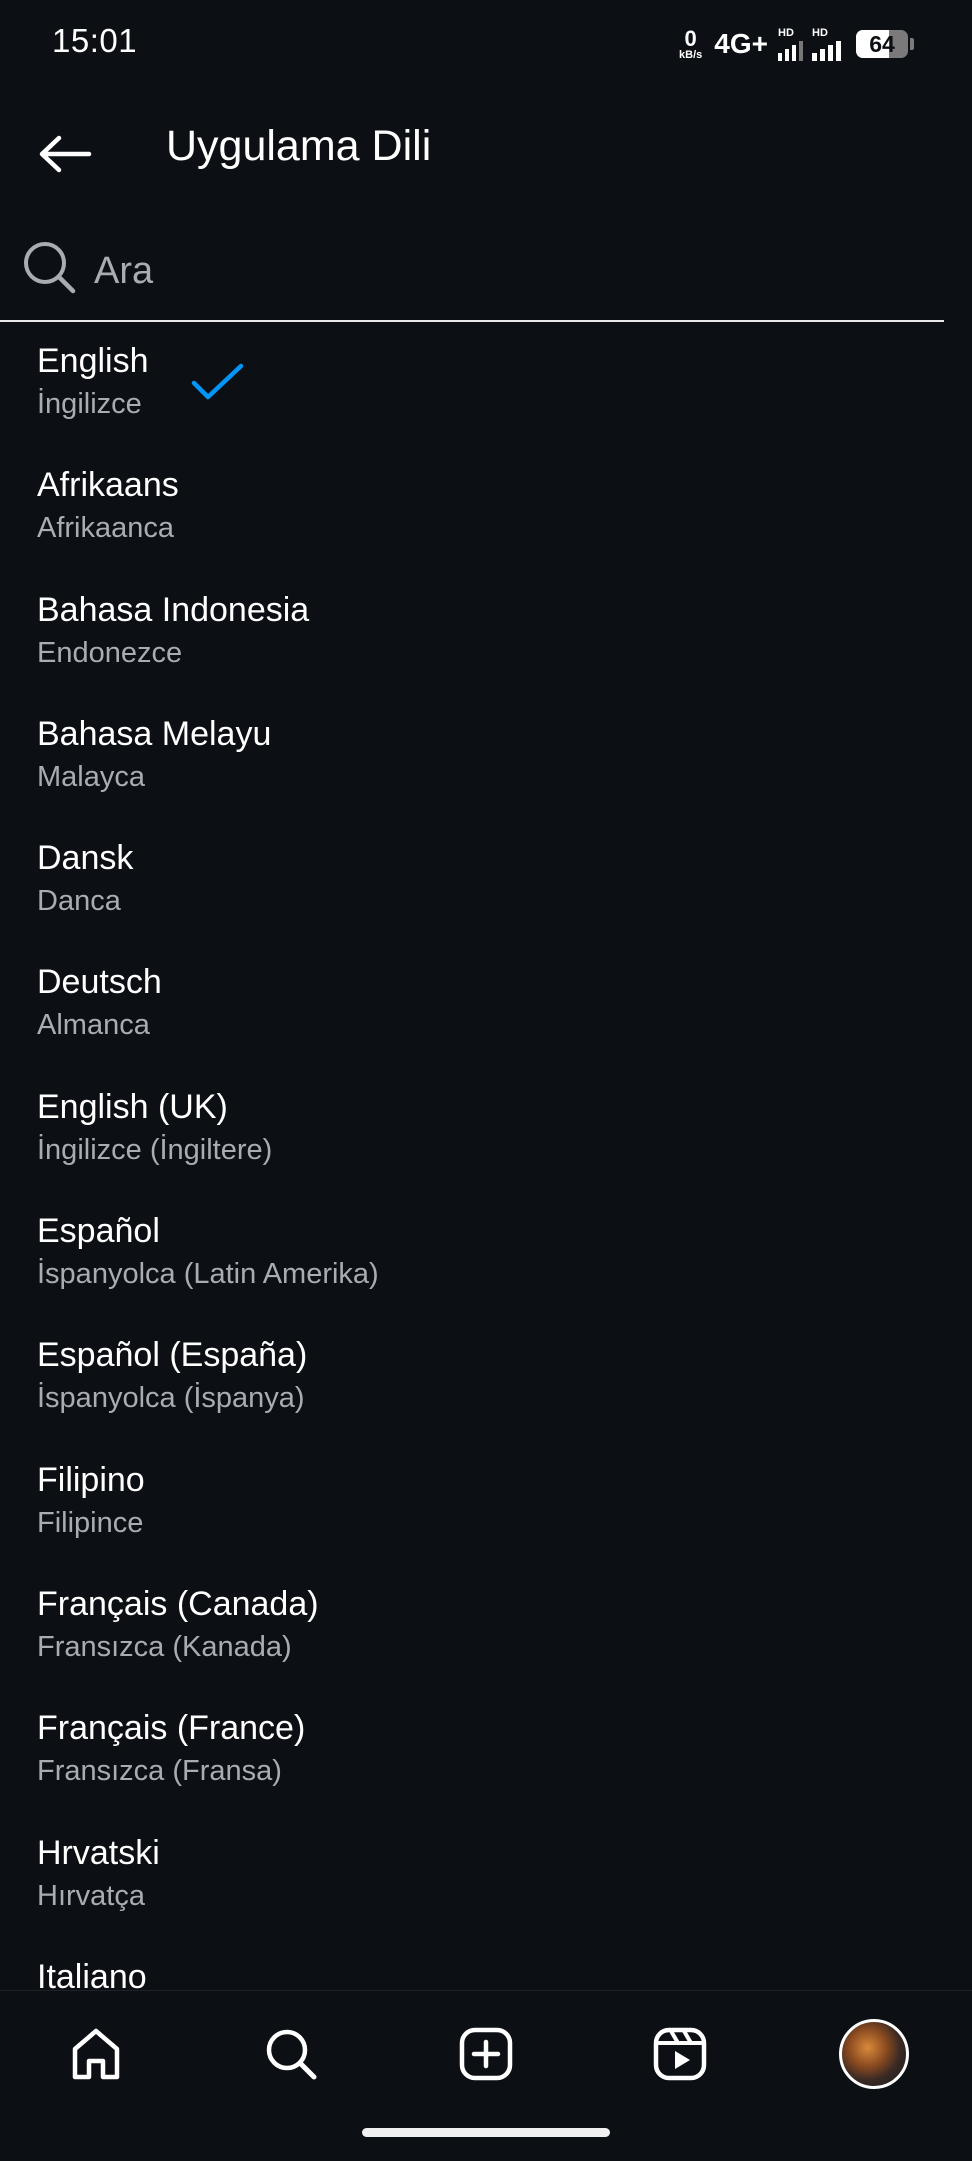  I want to click on language-name: English, so click(93, 361).